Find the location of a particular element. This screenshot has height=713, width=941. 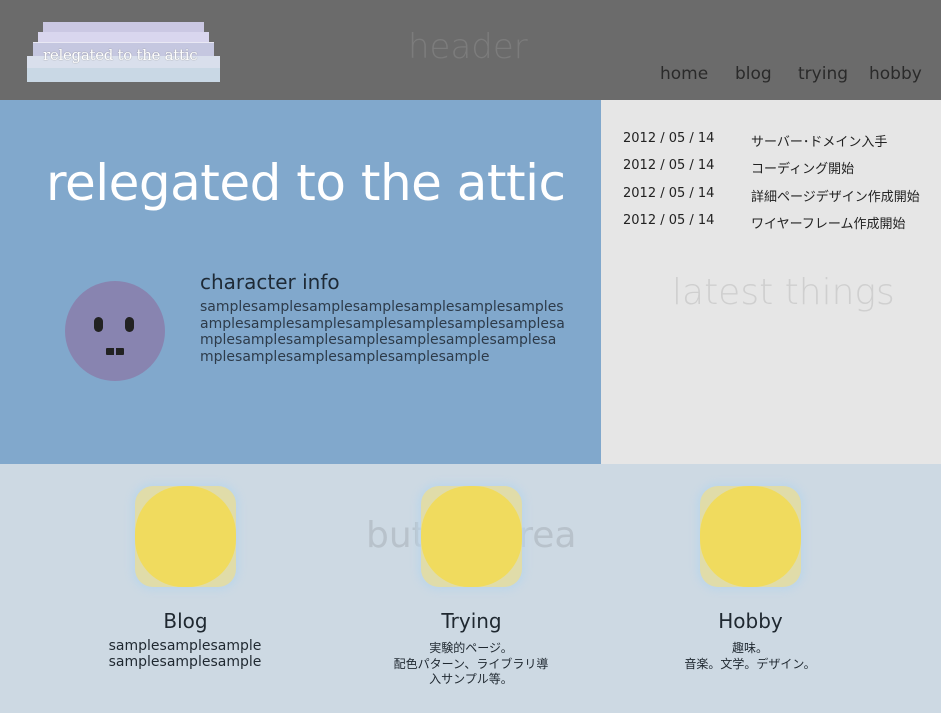

header-section-label: header is located at coordinates (468, 47).